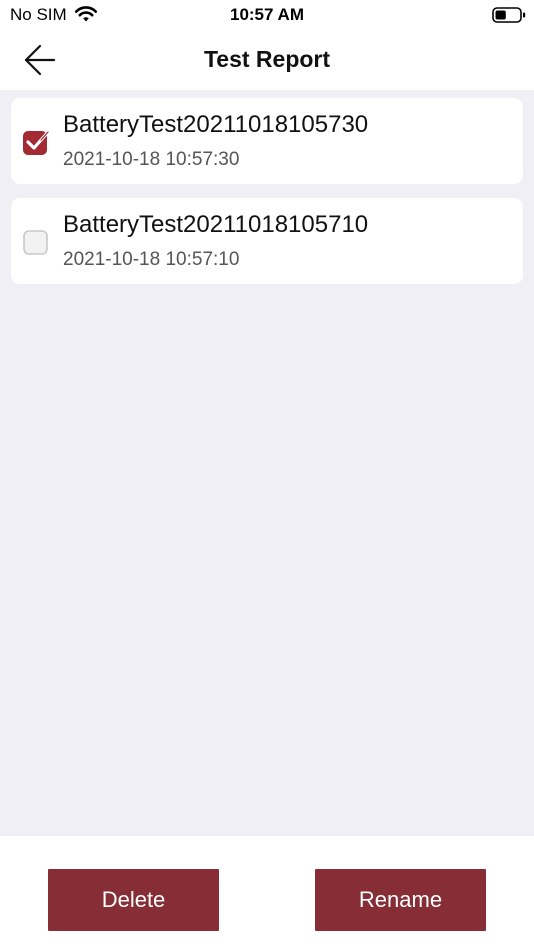  I want to click on rename-button: Rename, so click(400, 900).